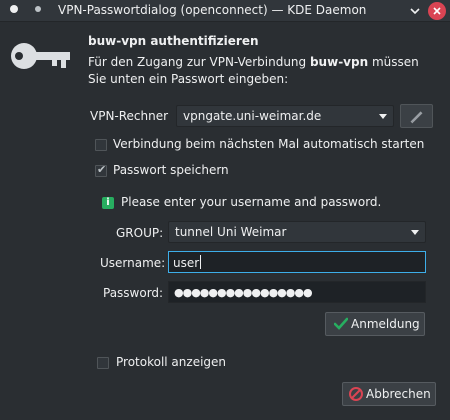  I want to click on close-icon, so click(437, 11).